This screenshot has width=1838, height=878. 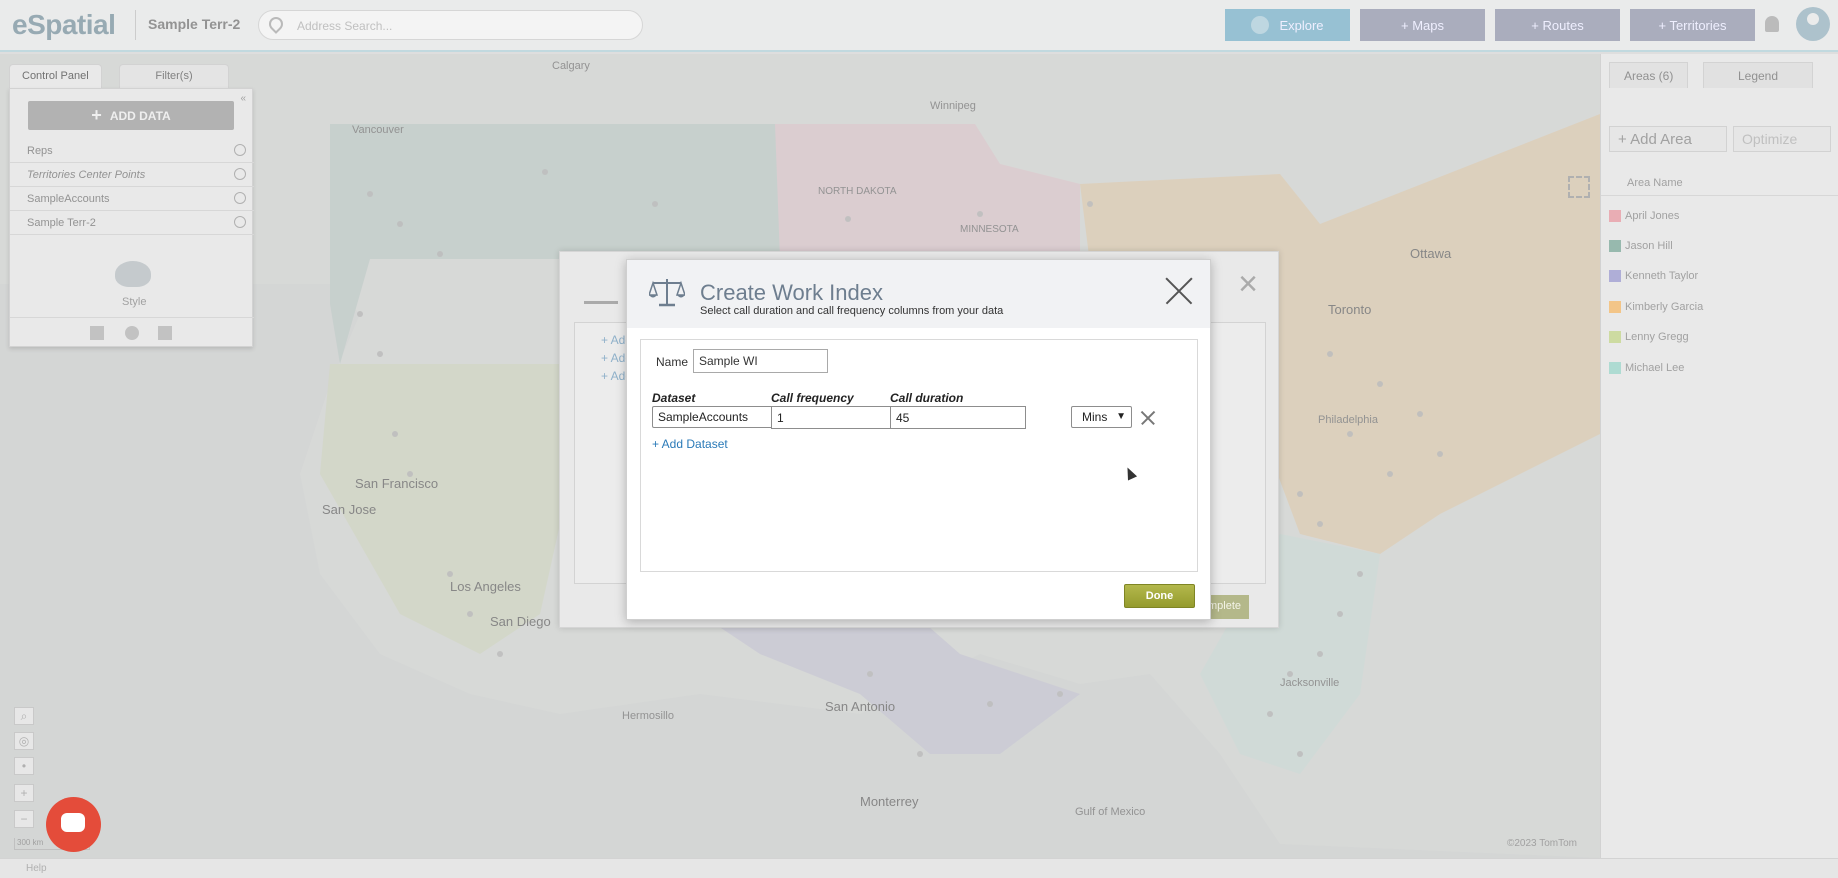 I want to click on dataset-select-value: SampleAccounts, so click(x=703, y=417).